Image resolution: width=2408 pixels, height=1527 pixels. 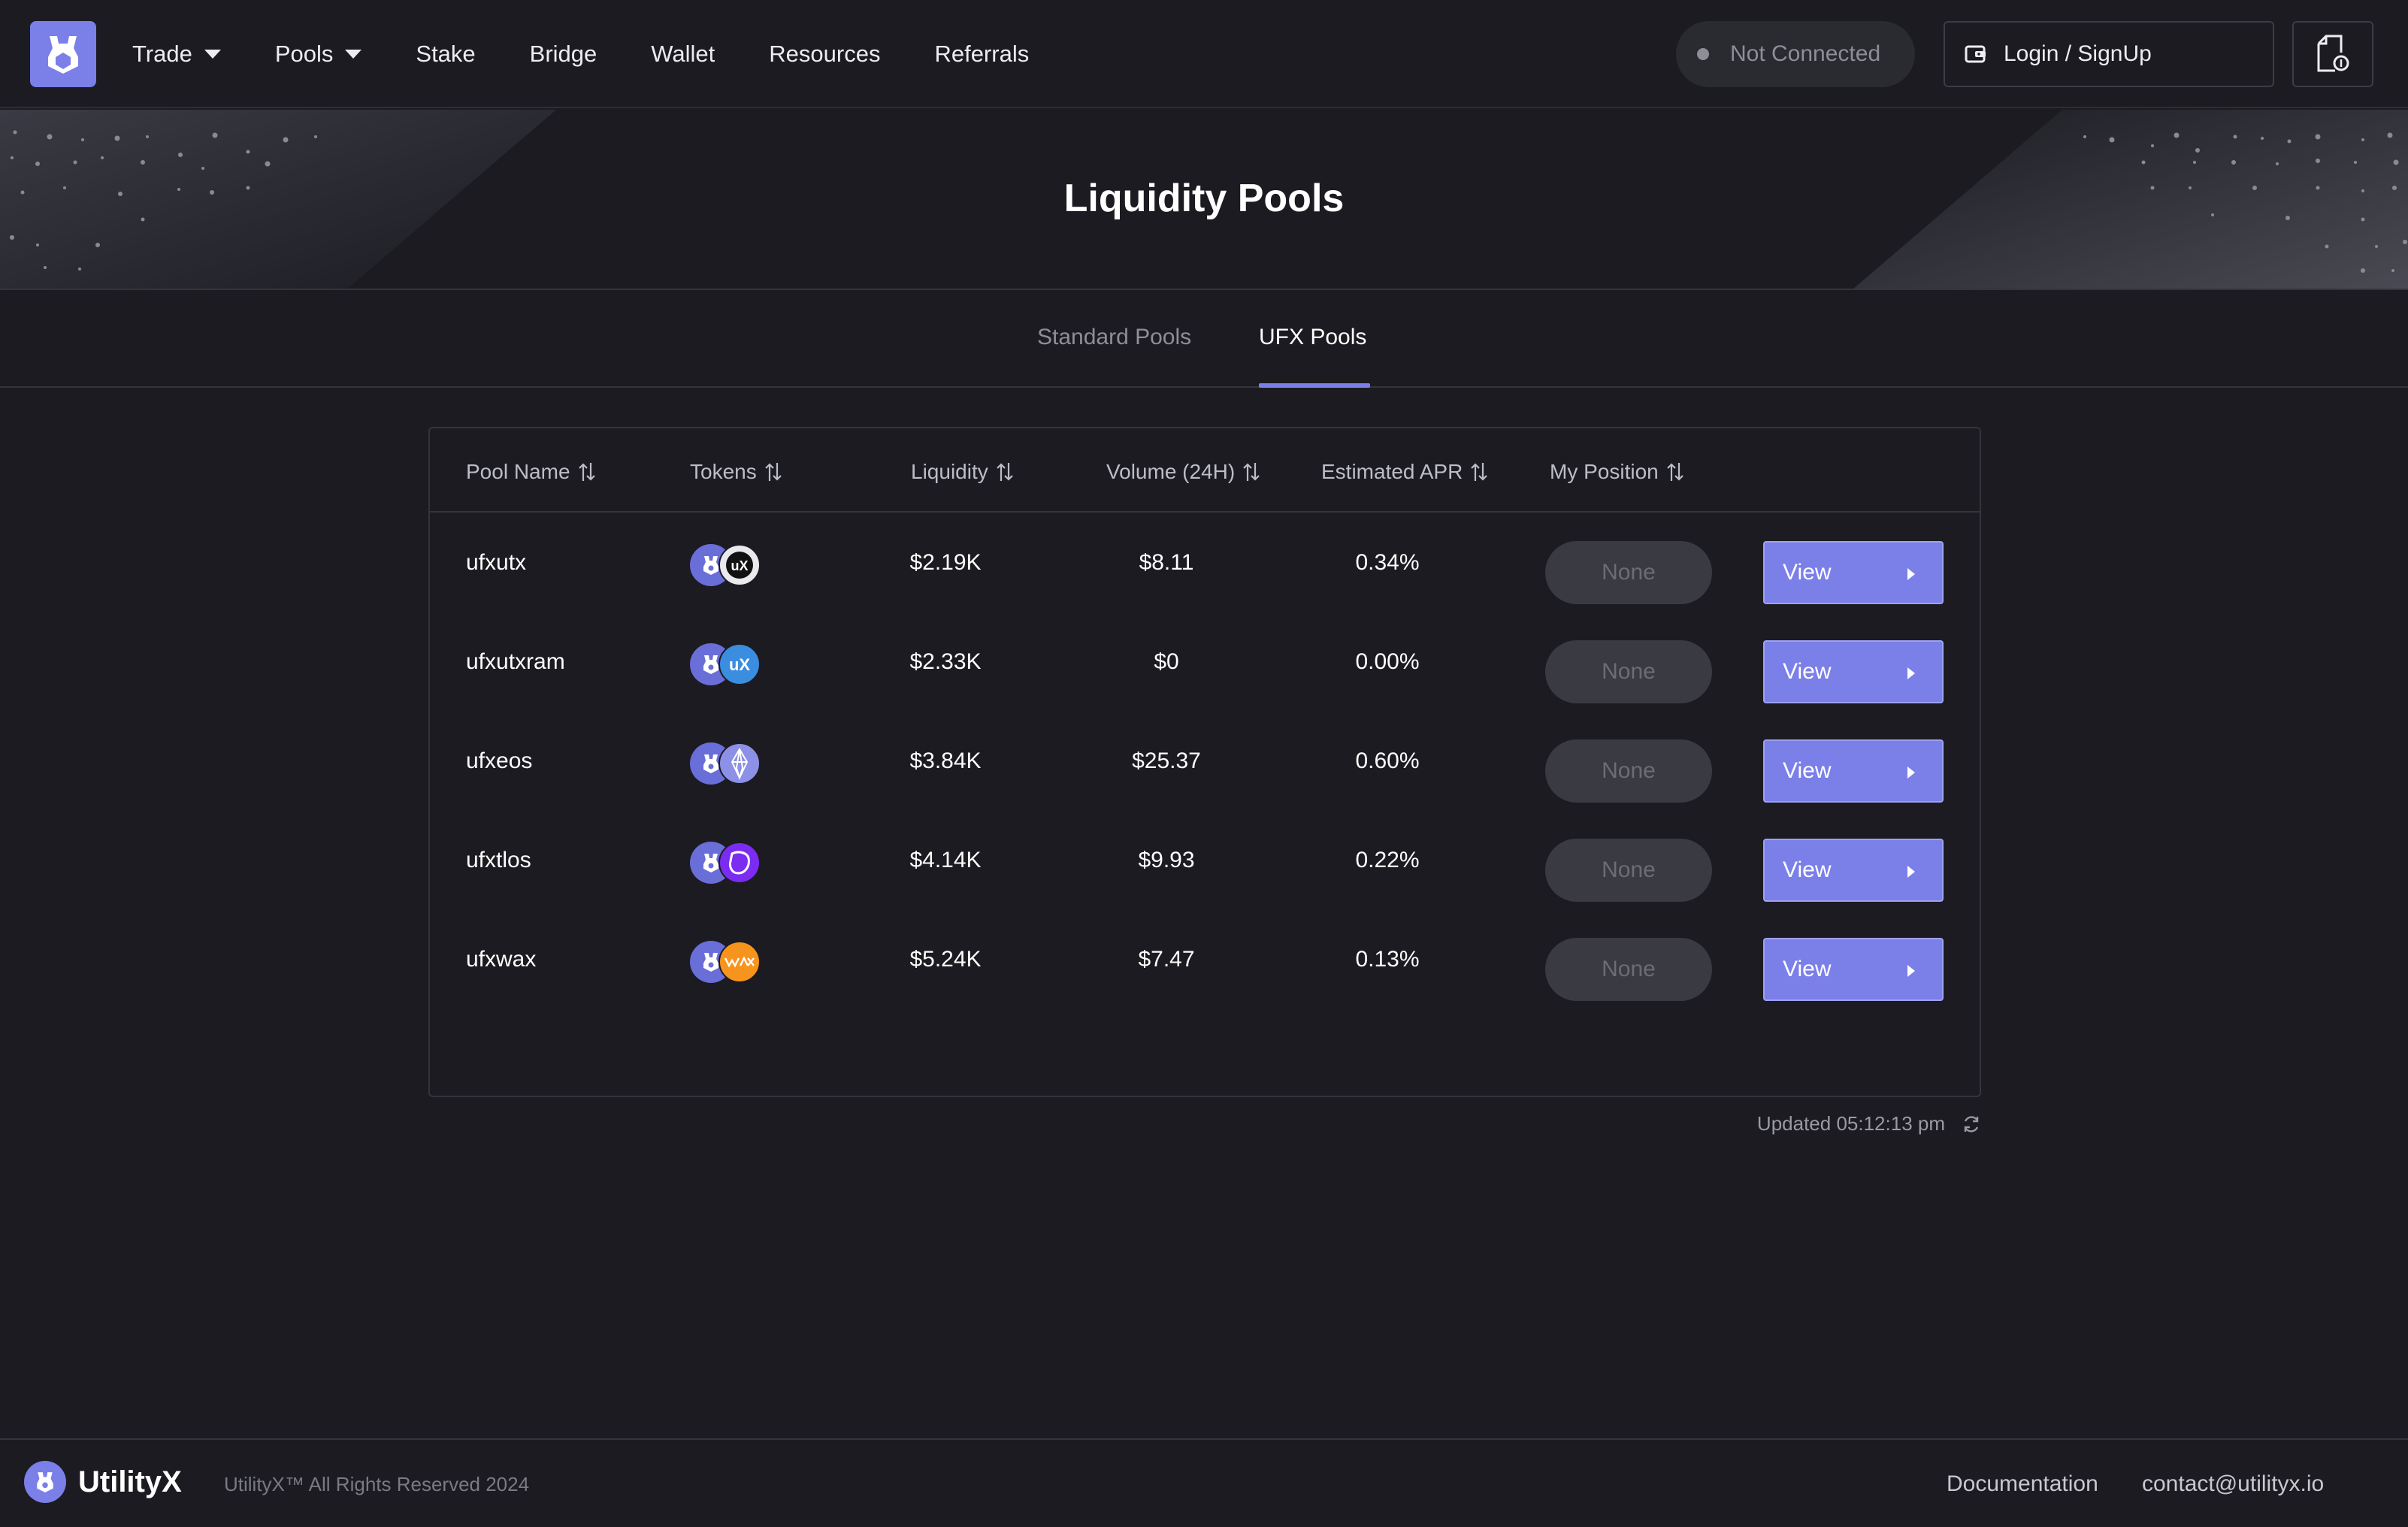 I want to click on column-header-label: Estimated APR, so click(x=1392, y=471).